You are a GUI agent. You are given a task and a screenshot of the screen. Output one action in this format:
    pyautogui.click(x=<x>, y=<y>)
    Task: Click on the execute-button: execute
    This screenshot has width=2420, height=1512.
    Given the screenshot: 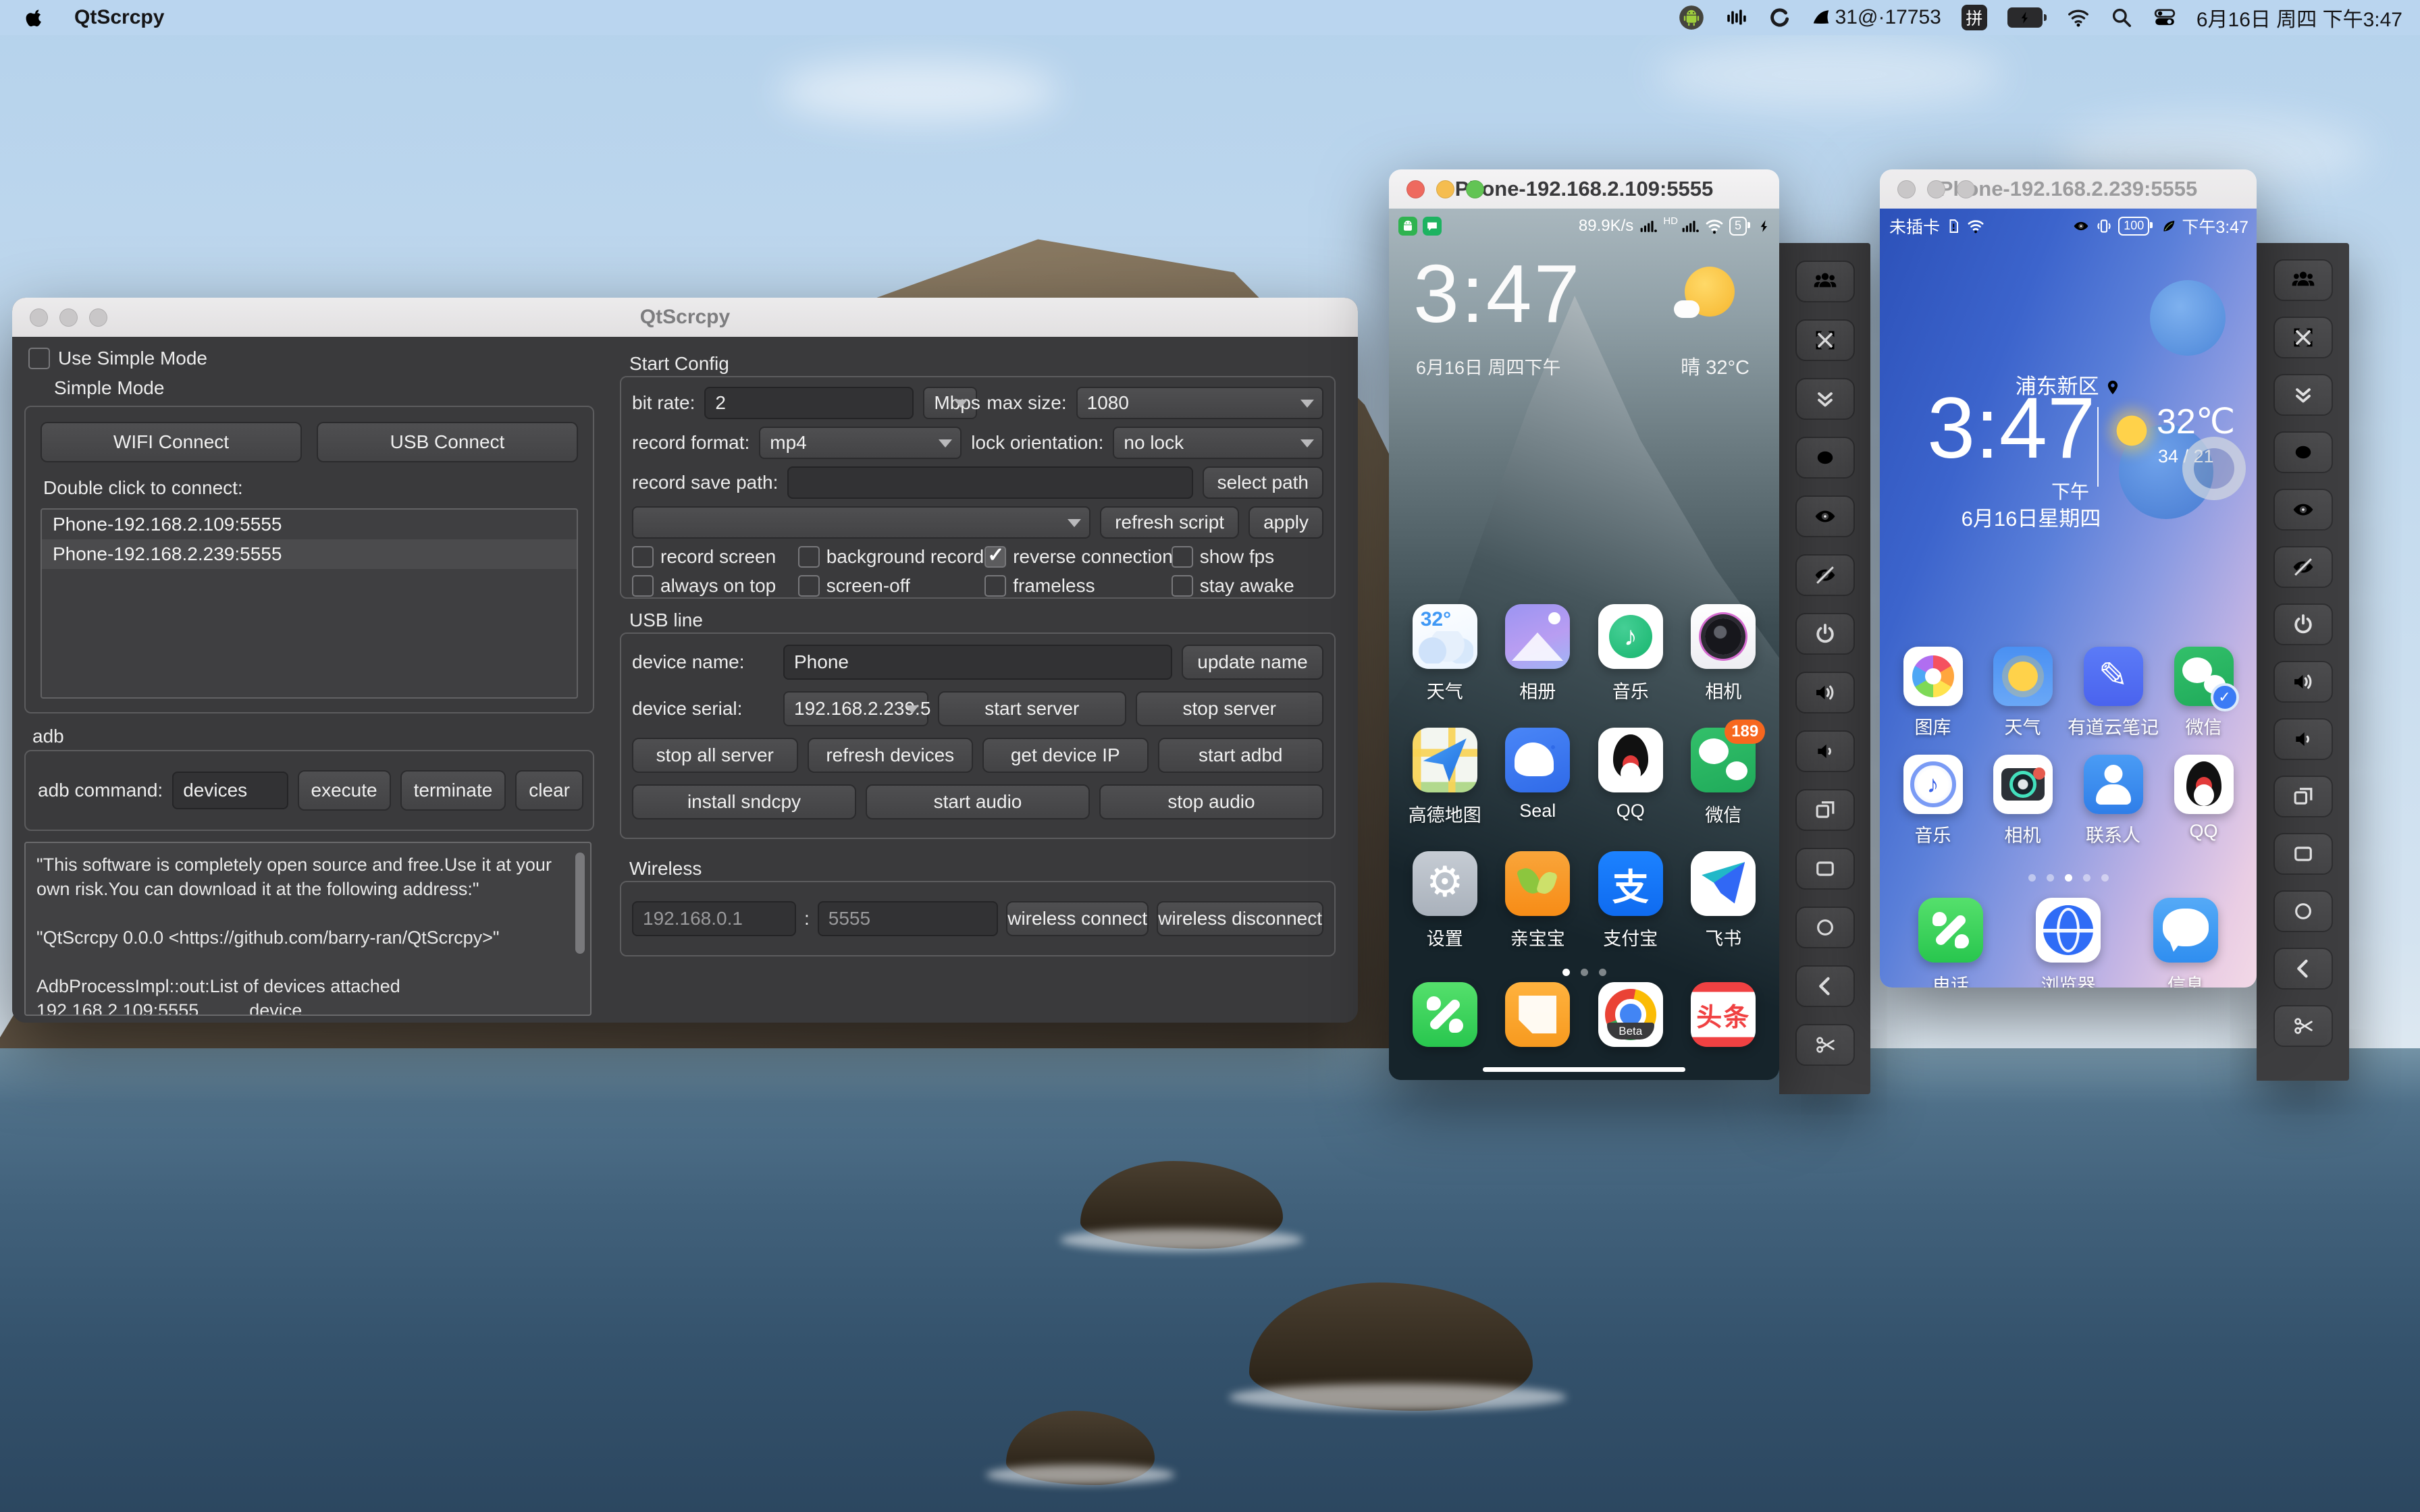 What is the action you would take?
    pyautogui.click(x=344, y=790)
    